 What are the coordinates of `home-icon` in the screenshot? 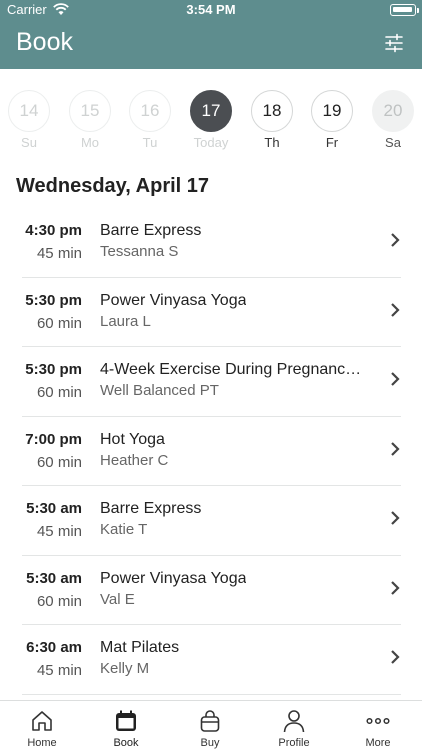 It's located at (42, 721).